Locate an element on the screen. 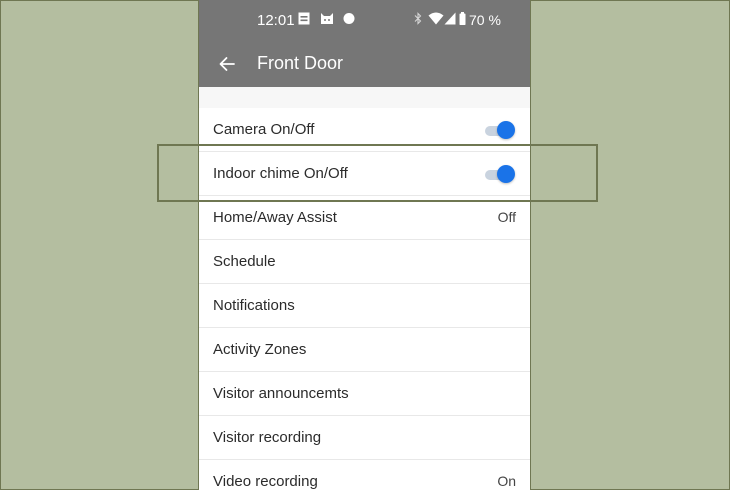 This screenshot has width=730, height=490. status-bar: 12:01 70 % is located at coordinates (364, 20).